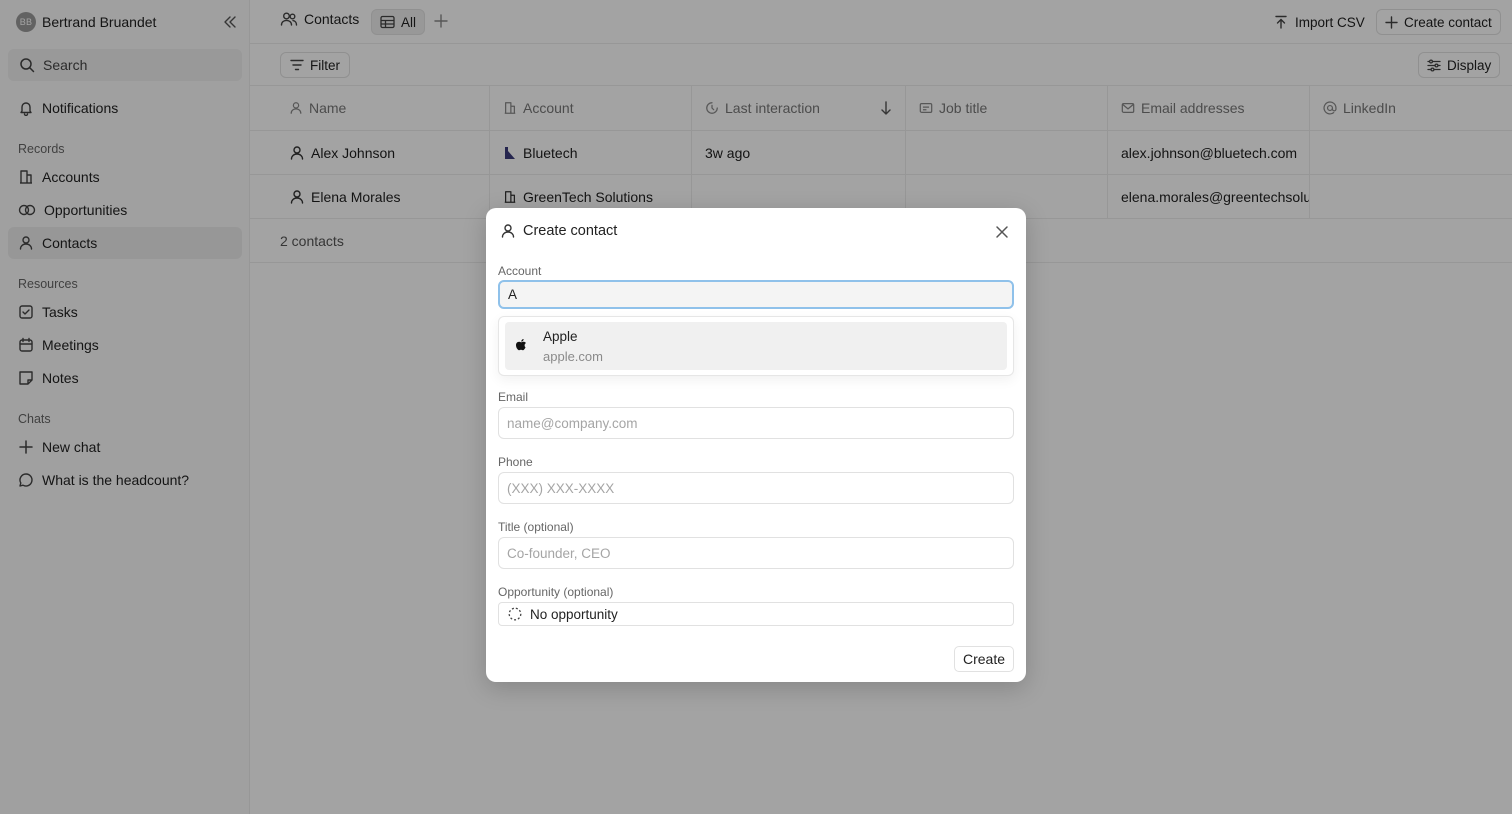  What do you see at coordinates (573, 356) in the screenshot?
I see `suggestion-domain: apple.com` at bounding box center [573, 356].